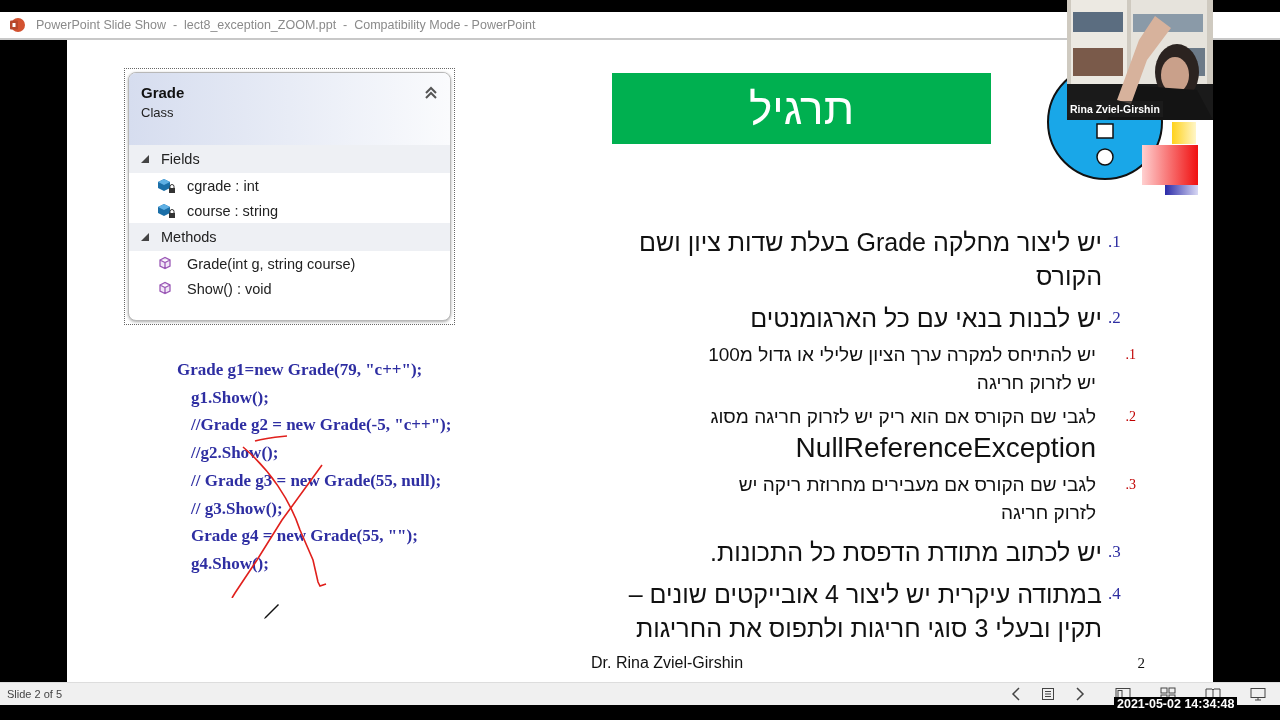 The image size is (1280, 720). Describe the element at coordinates (271, 263) in the screenshot. I see `class-member: Grade(int g, string course)` at that location.